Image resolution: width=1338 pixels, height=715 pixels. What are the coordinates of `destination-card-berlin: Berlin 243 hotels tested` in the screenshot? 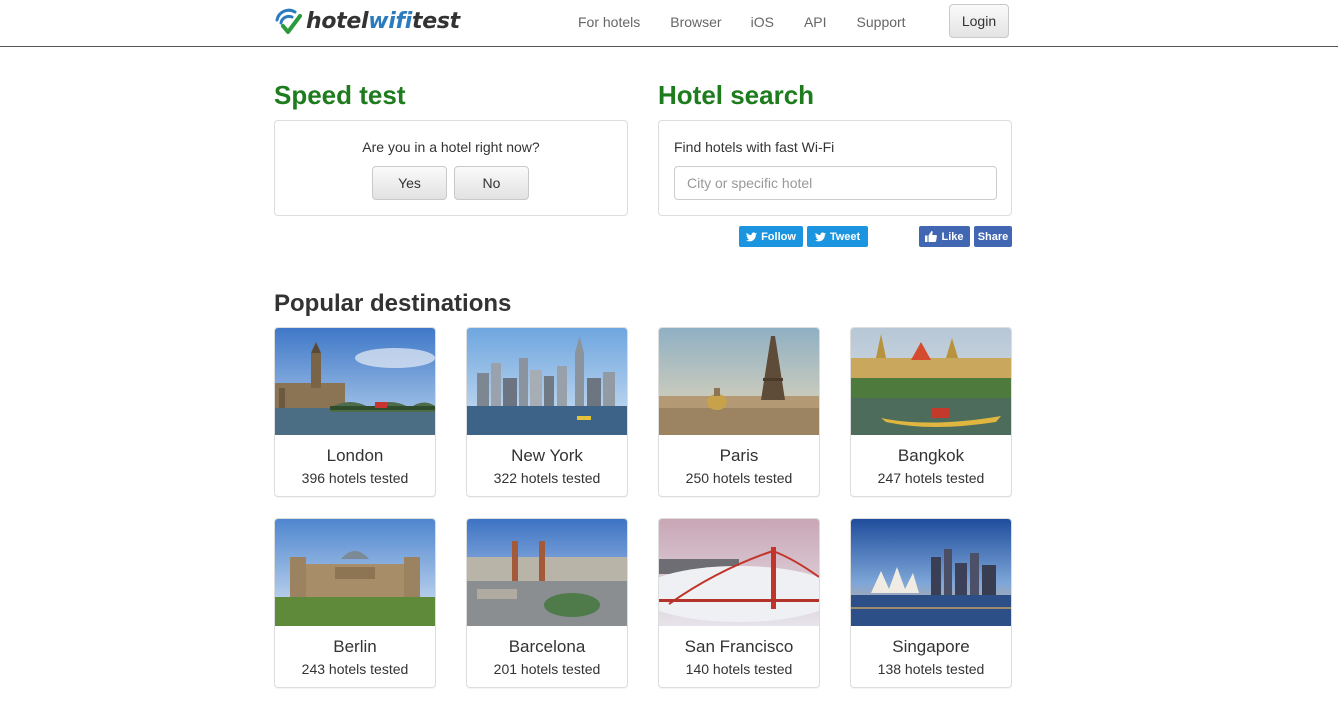 It's located at (355, 603).